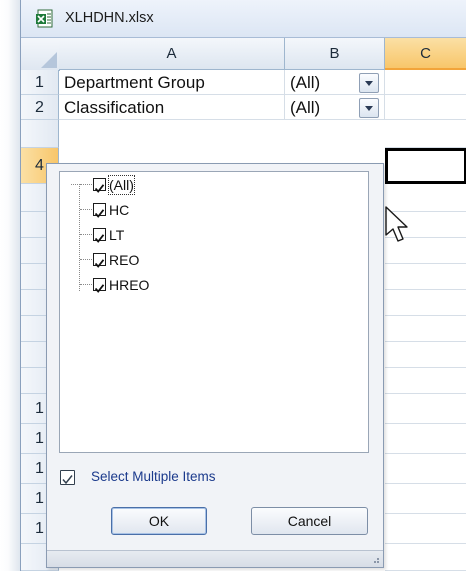 The height and width of the screenshot is (571, 466). Describe the element at coordinates (121, 185) in the screenshot. I see `filter-item-label: (All)` at that location.